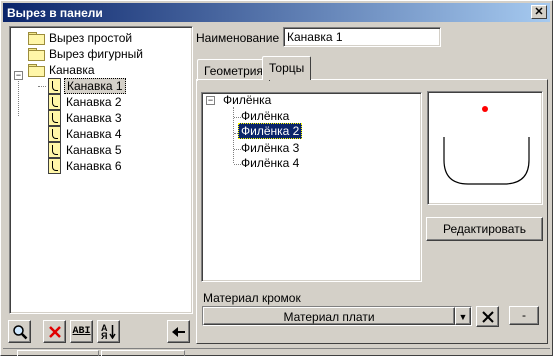  I want to click on material-value: Материал плати, so click(329, 316).